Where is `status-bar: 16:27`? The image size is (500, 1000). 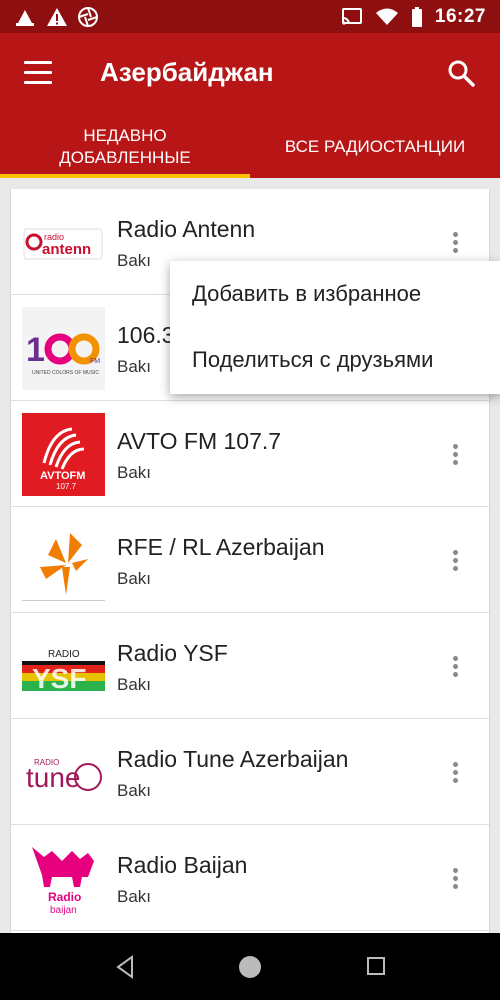
status-bar: 16:27 is located at coordinates (250, 16).